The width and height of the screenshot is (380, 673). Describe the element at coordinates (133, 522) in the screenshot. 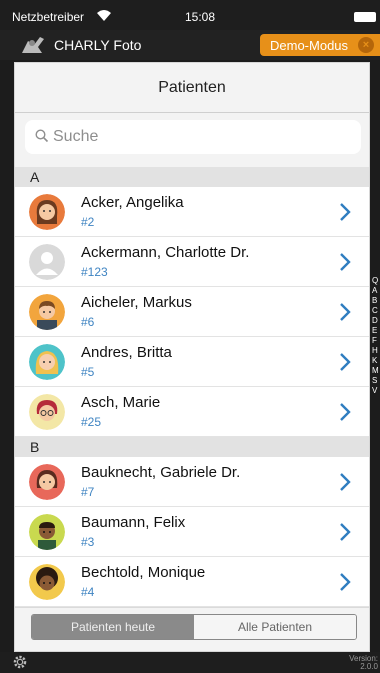

I see `patient-name: Baumann, Felix` at that location.